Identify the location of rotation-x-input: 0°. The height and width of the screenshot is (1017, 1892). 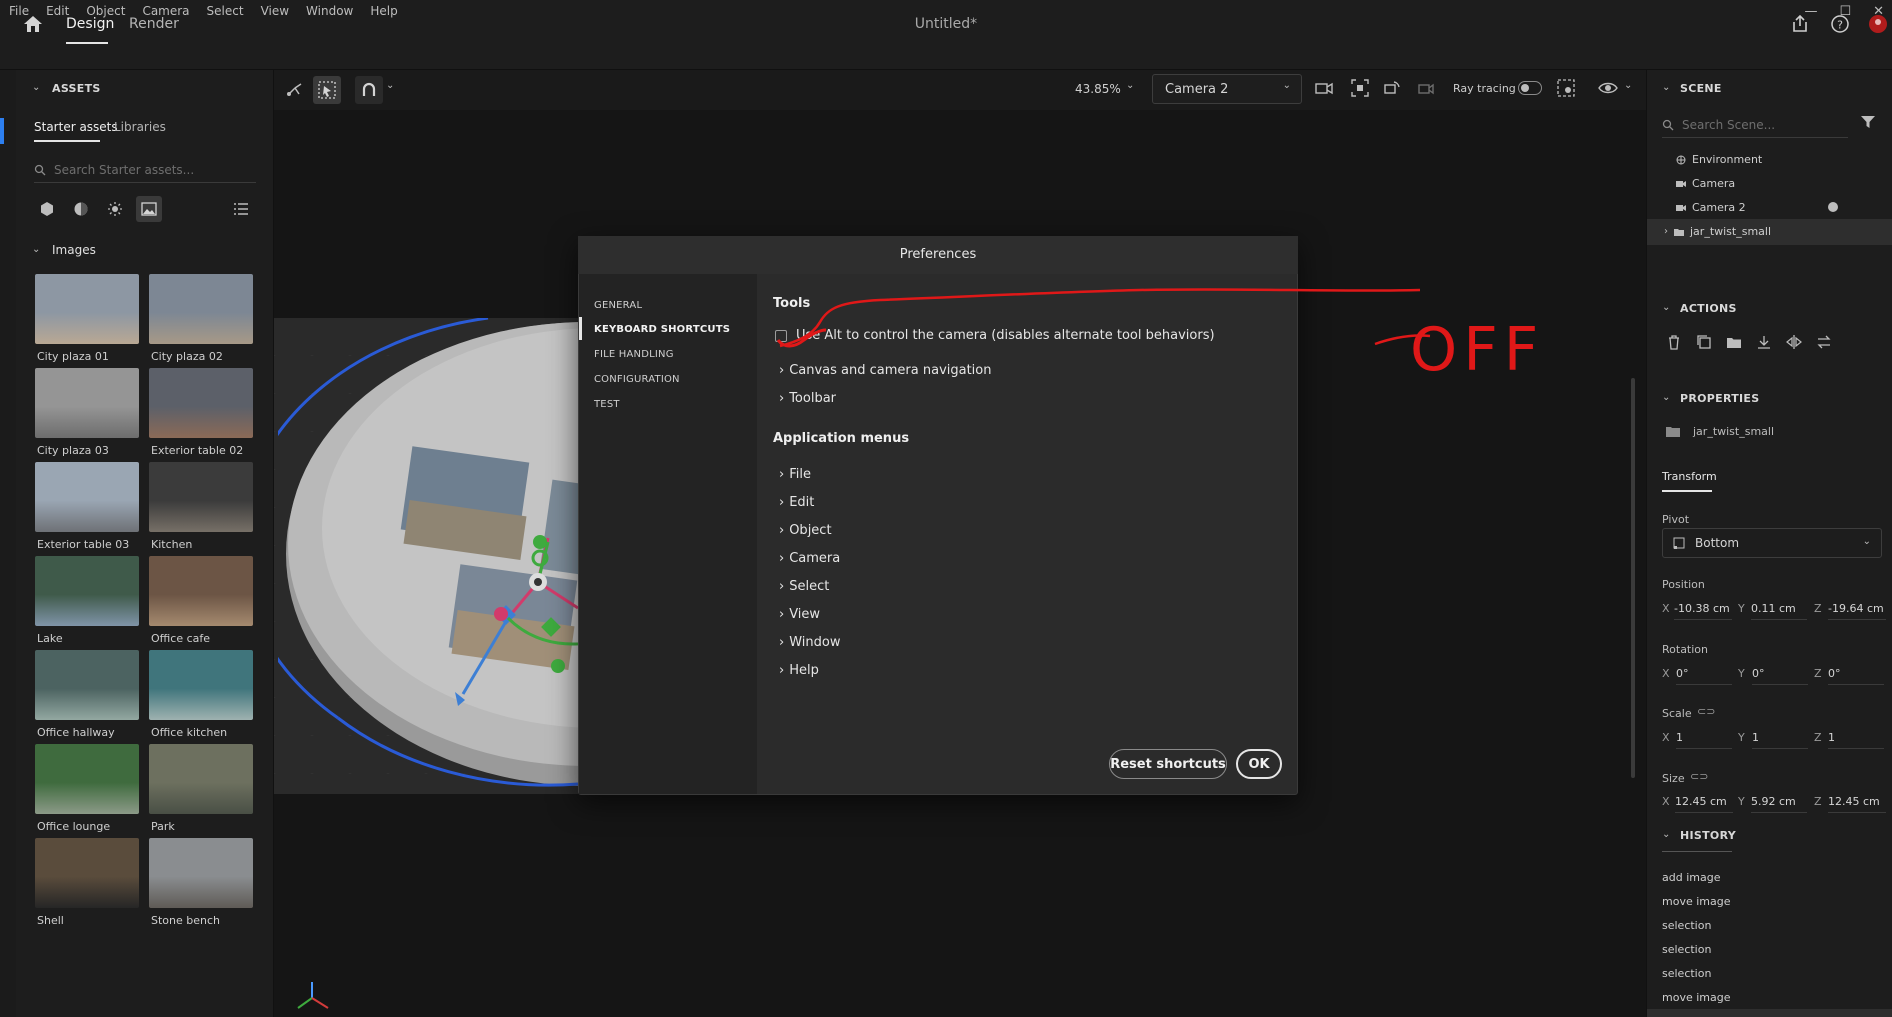
(1704, 676).